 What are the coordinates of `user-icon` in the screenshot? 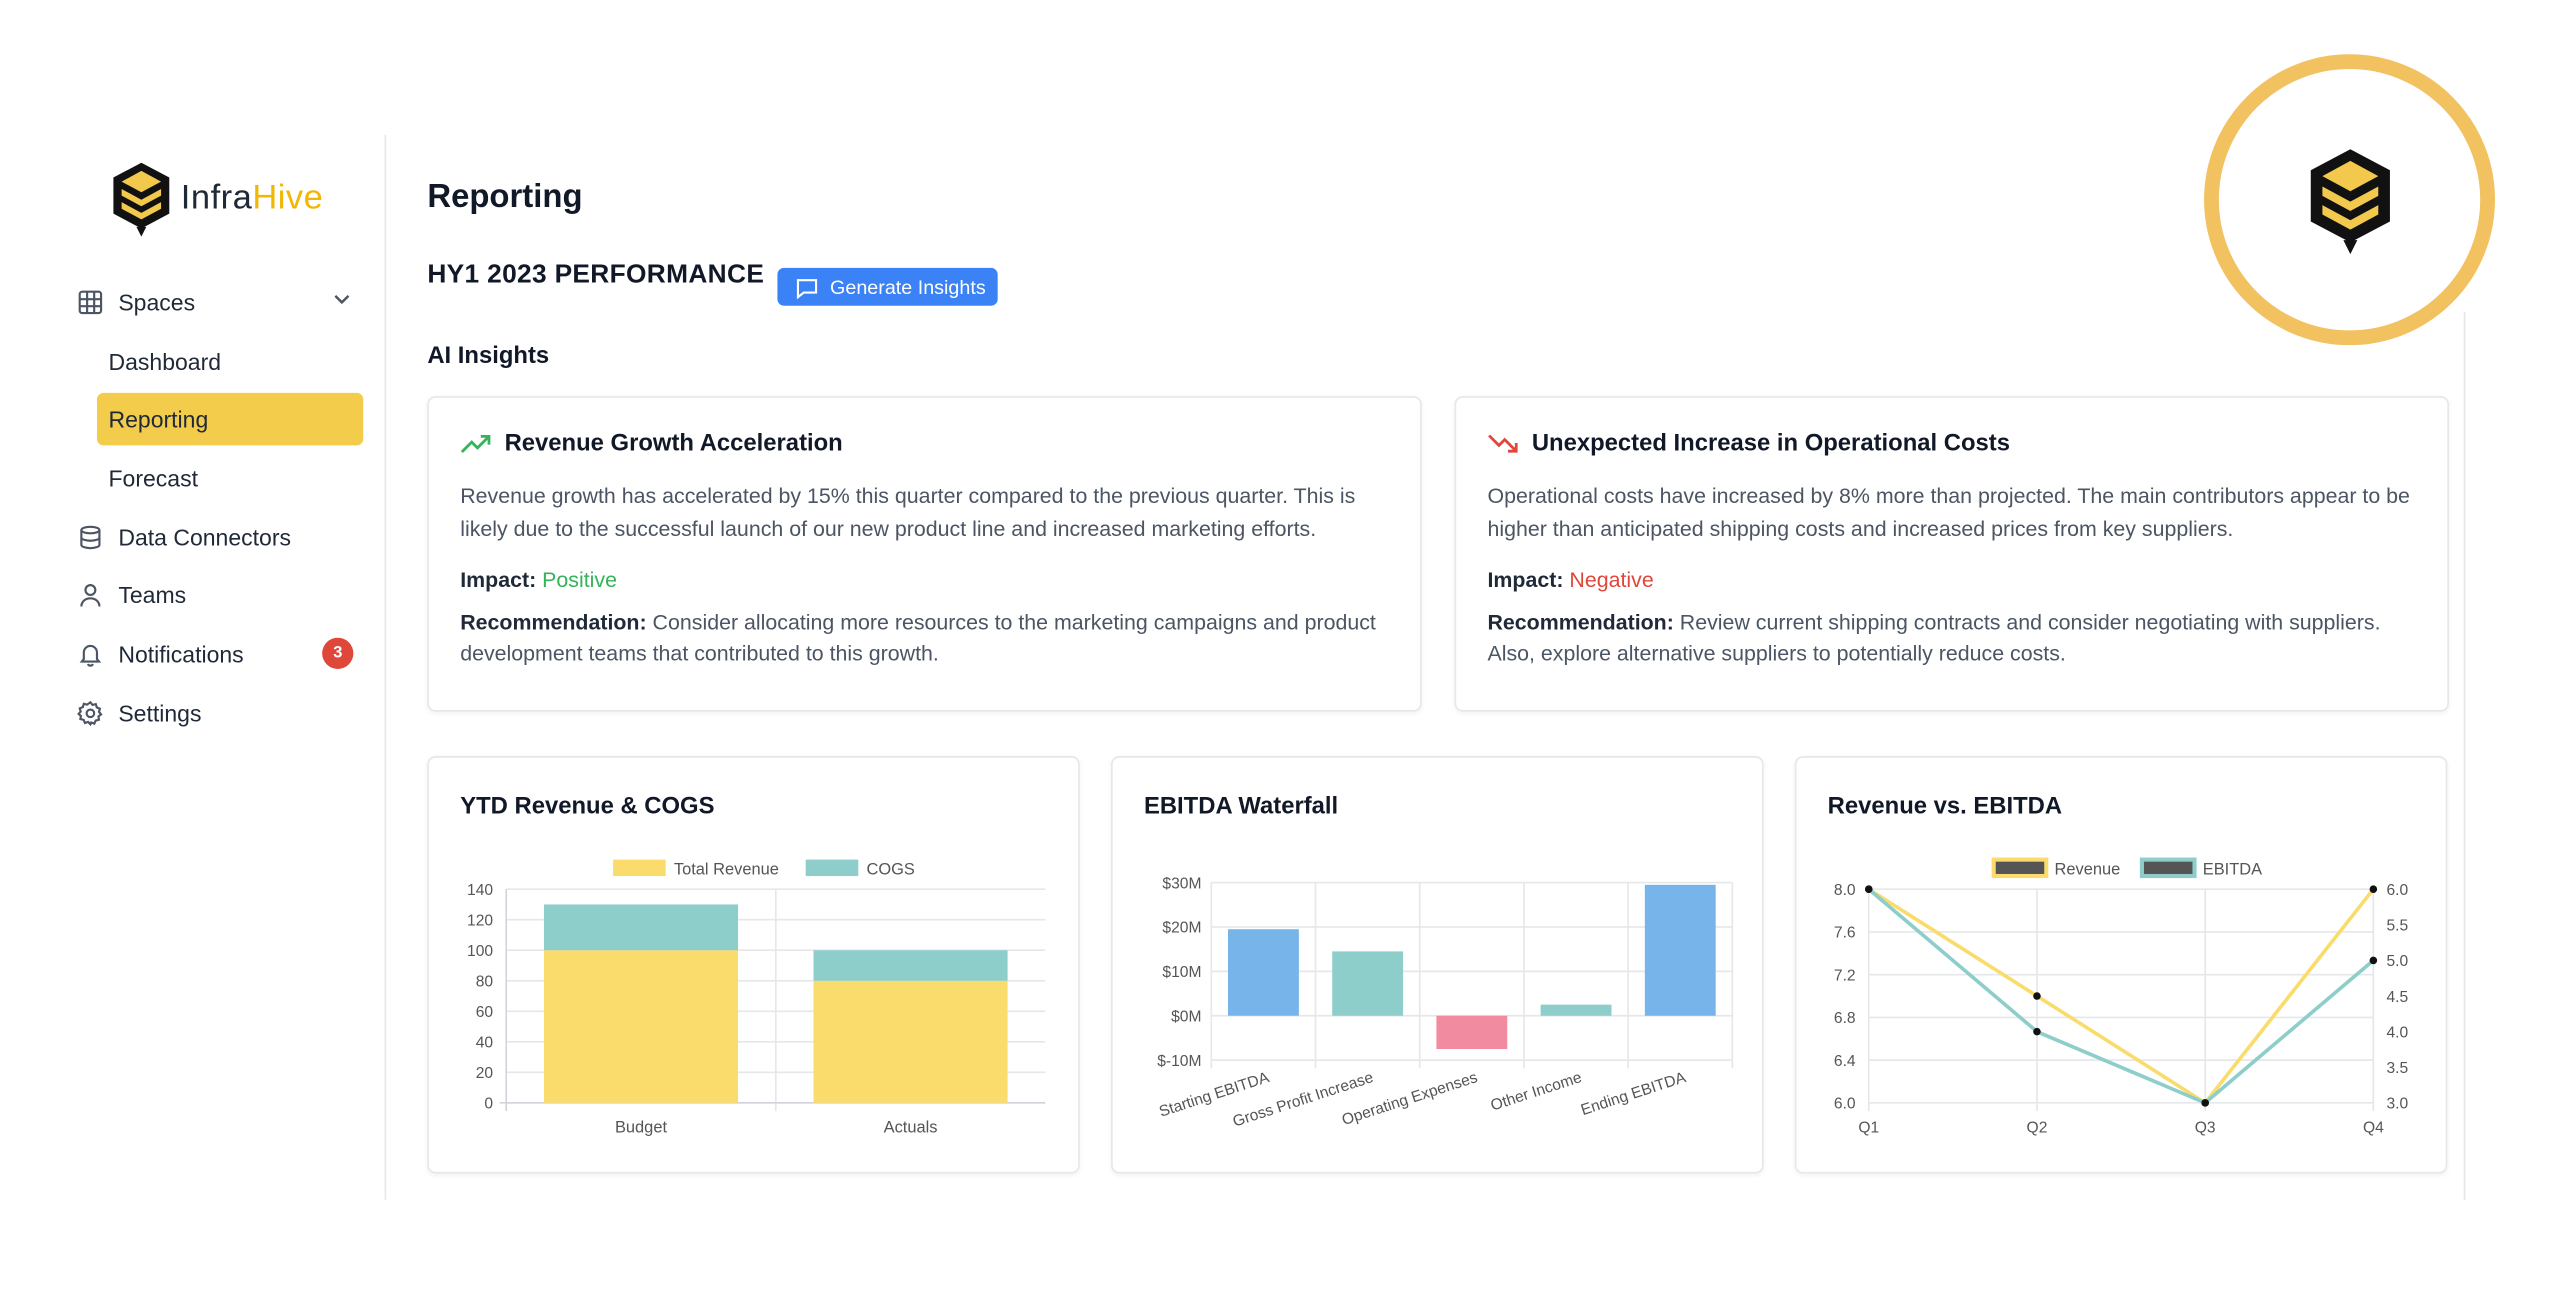 It's located at (91, 595).